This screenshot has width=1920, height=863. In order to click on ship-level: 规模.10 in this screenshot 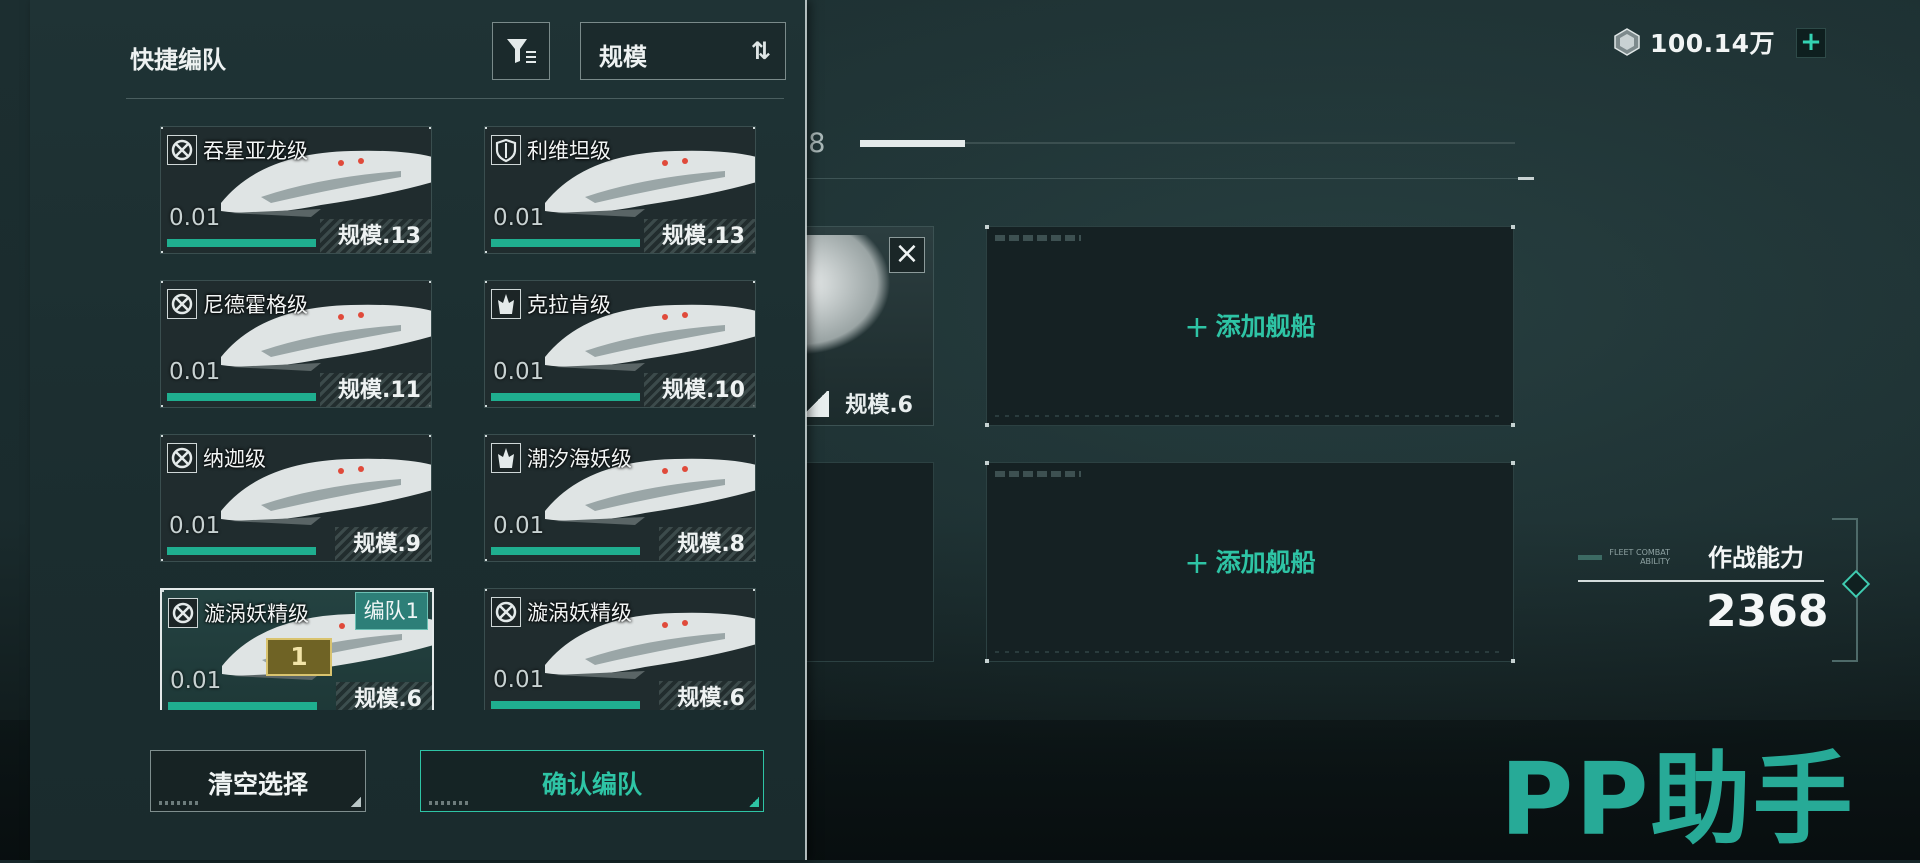, I will do `click(699, 390)`.